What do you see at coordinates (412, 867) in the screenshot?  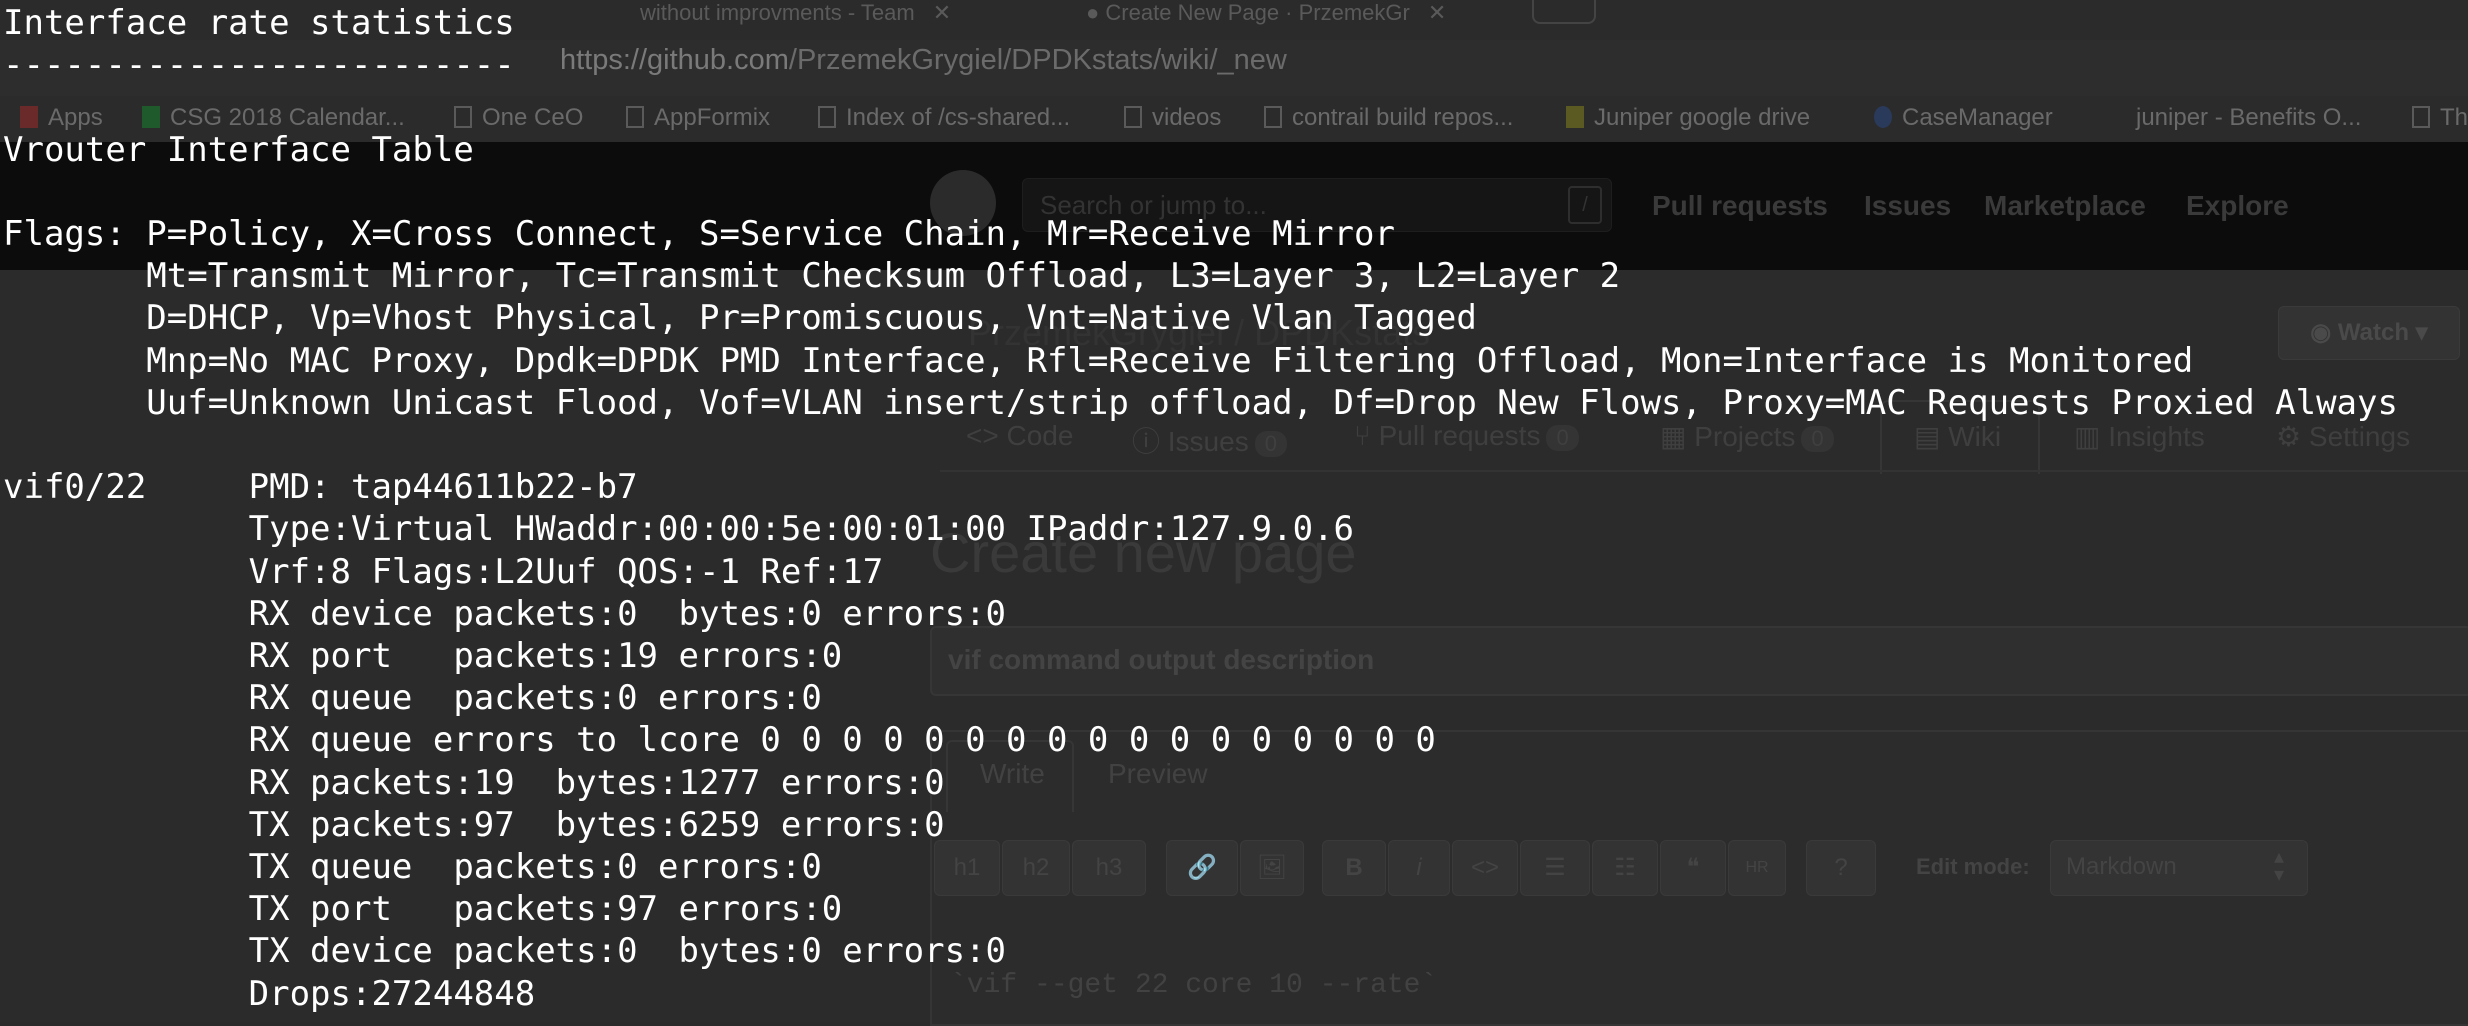 I see `terminal-line: TX queue packets:0 errors:0` at bounding box center [412, 867].